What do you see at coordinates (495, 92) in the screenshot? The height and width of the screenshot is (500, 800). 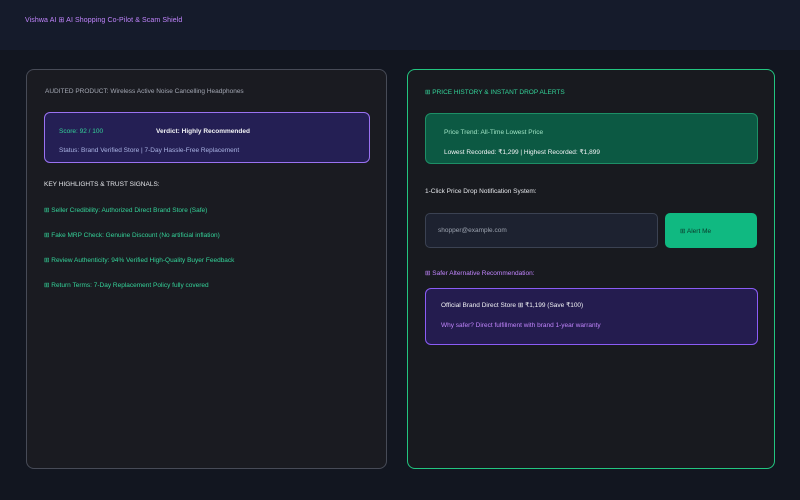 I see `price-history-heading: ⊞ PRICE HISTORY & INSTANT DROP ALERTS` at bounding box center [495, 92].